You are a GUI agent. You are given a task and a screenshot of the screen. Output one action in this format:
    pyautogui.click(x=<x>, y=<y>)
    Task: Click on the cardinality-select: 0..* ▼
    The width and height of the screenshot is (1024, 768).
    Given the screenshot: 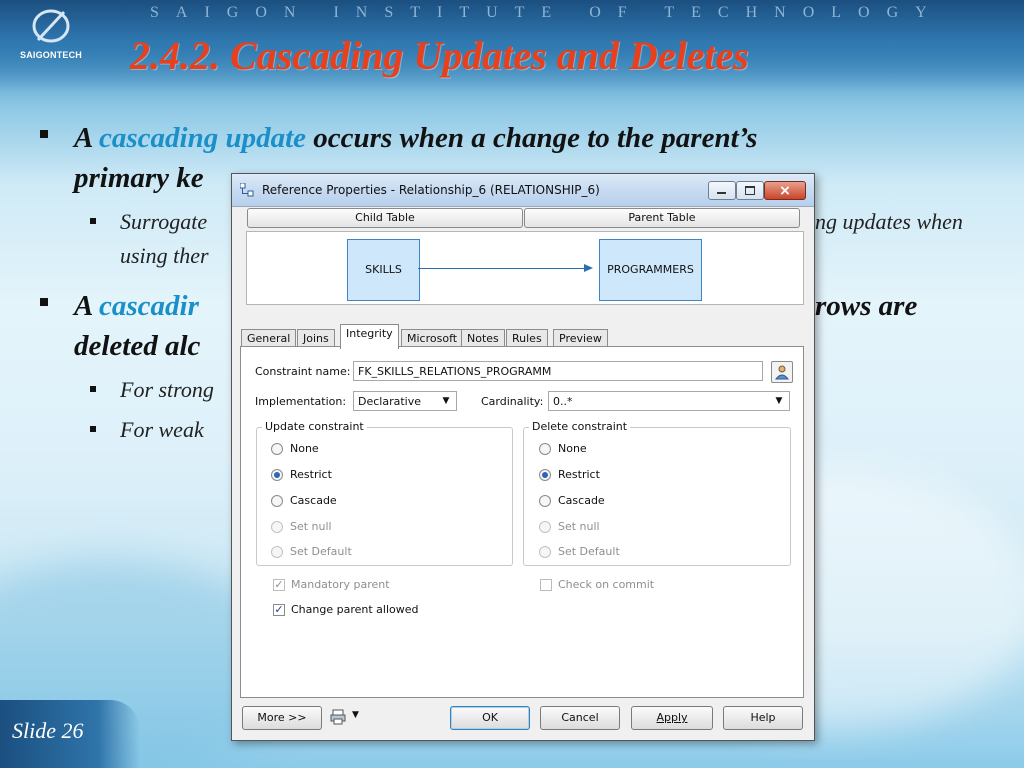 What is the action you would take?
    pyautogui.click(x=669, y=401)
    